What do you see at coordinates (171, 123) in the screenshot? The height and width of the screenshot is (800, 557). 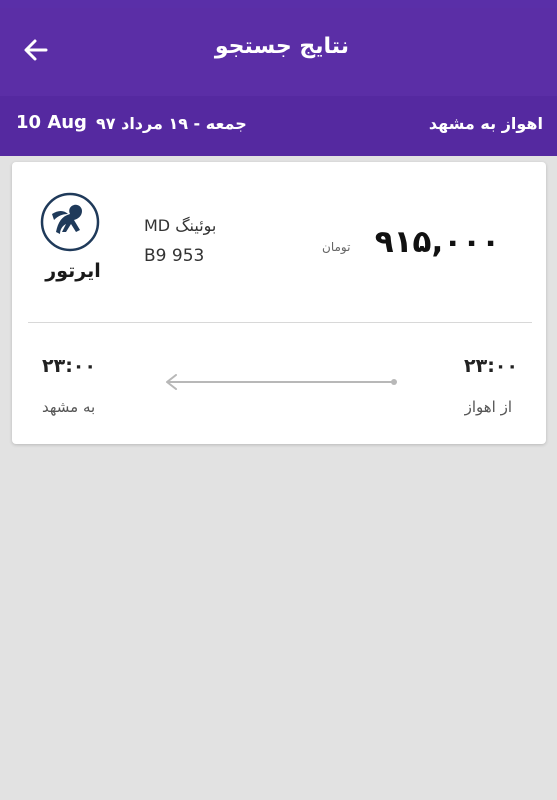 I see `date-persian: جمعه - ۱۹ مرداد ۹۷` at bounding box center [171, 123].